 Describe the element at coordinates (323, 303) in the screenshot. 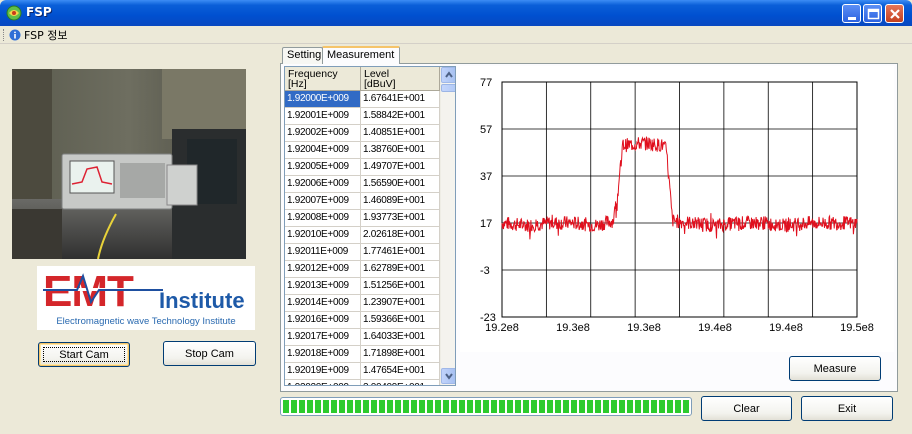

I see `frequency-cell: 1.92014E+009` at that location.